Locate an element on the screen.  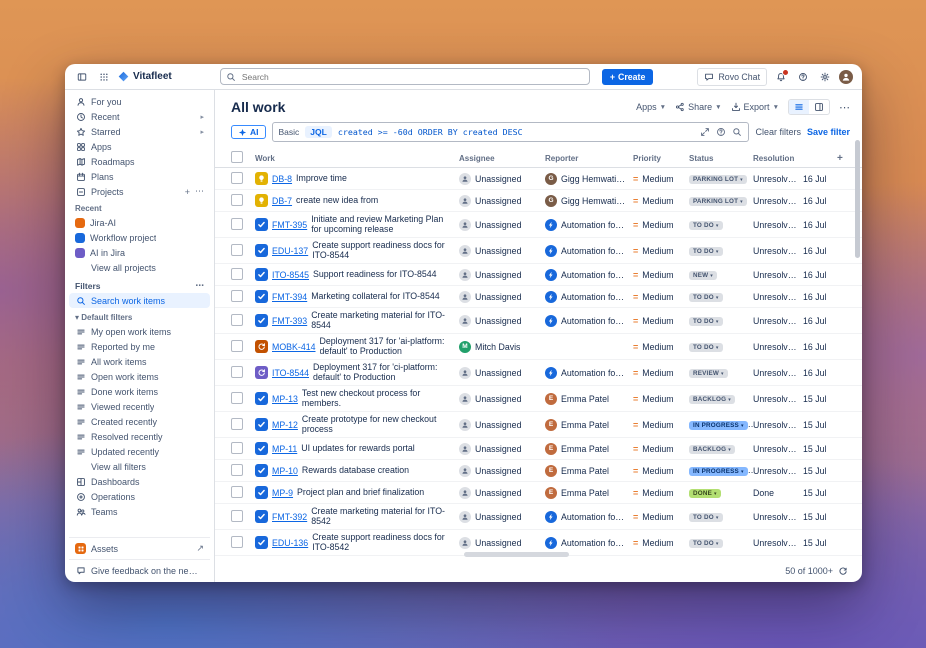
global-search is located at coordinates (404, 76).